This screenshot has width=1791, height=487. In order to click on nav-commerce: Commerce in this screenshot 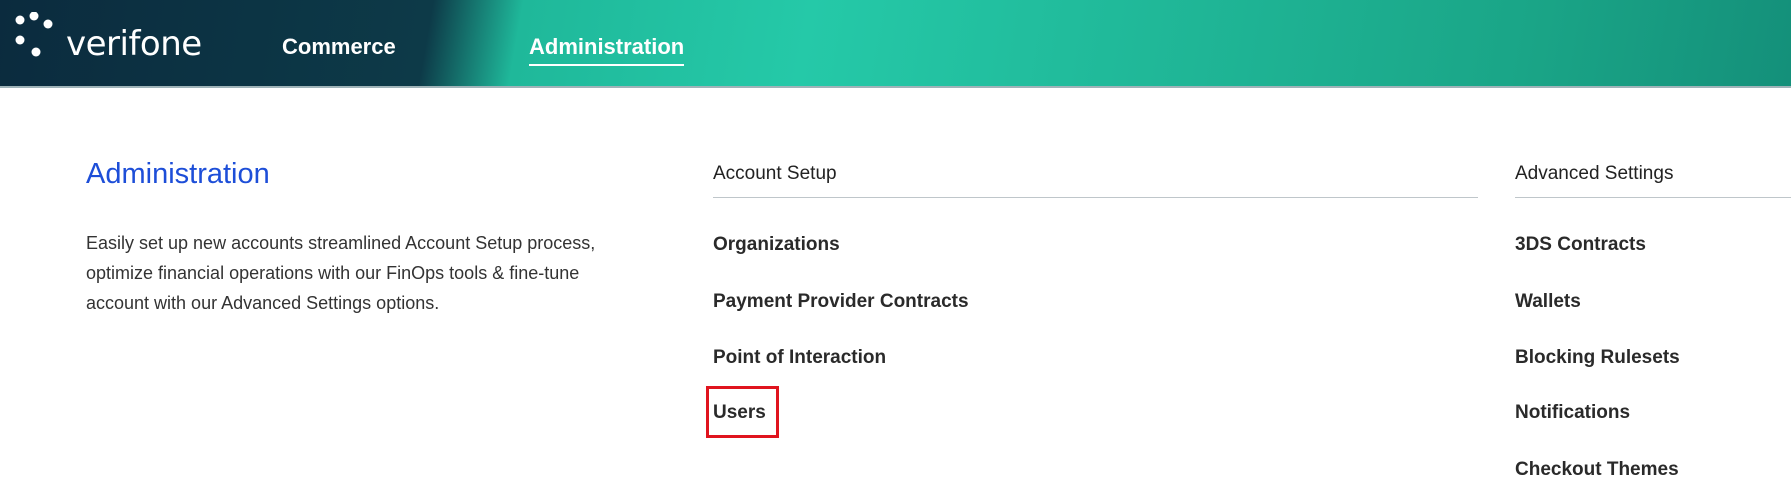, I will do `click(339, 49)`.